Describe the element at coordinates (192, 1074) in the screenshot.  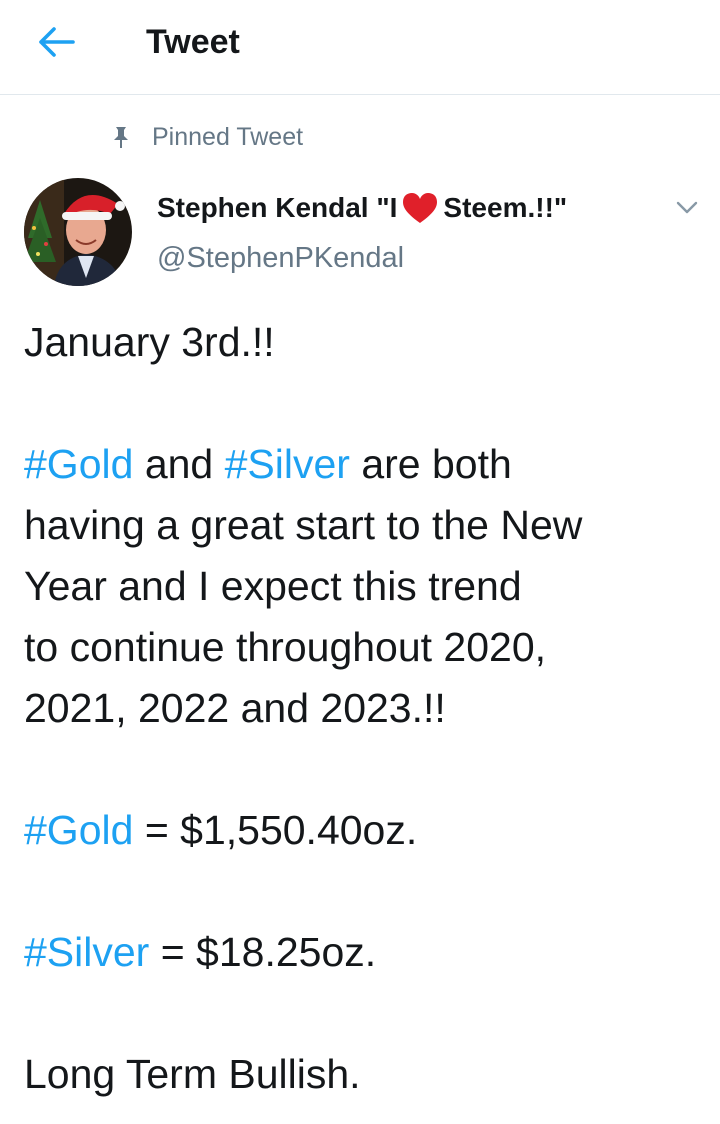
I see `tweet-line: Long Term Bullish.` at that location.